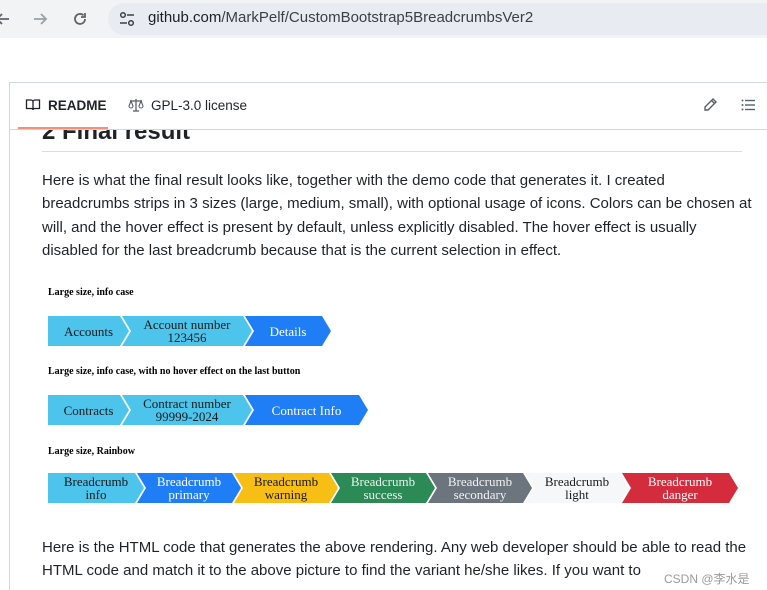  I want to click on breadcrumb-sublabel: warning, so click(286, 494).